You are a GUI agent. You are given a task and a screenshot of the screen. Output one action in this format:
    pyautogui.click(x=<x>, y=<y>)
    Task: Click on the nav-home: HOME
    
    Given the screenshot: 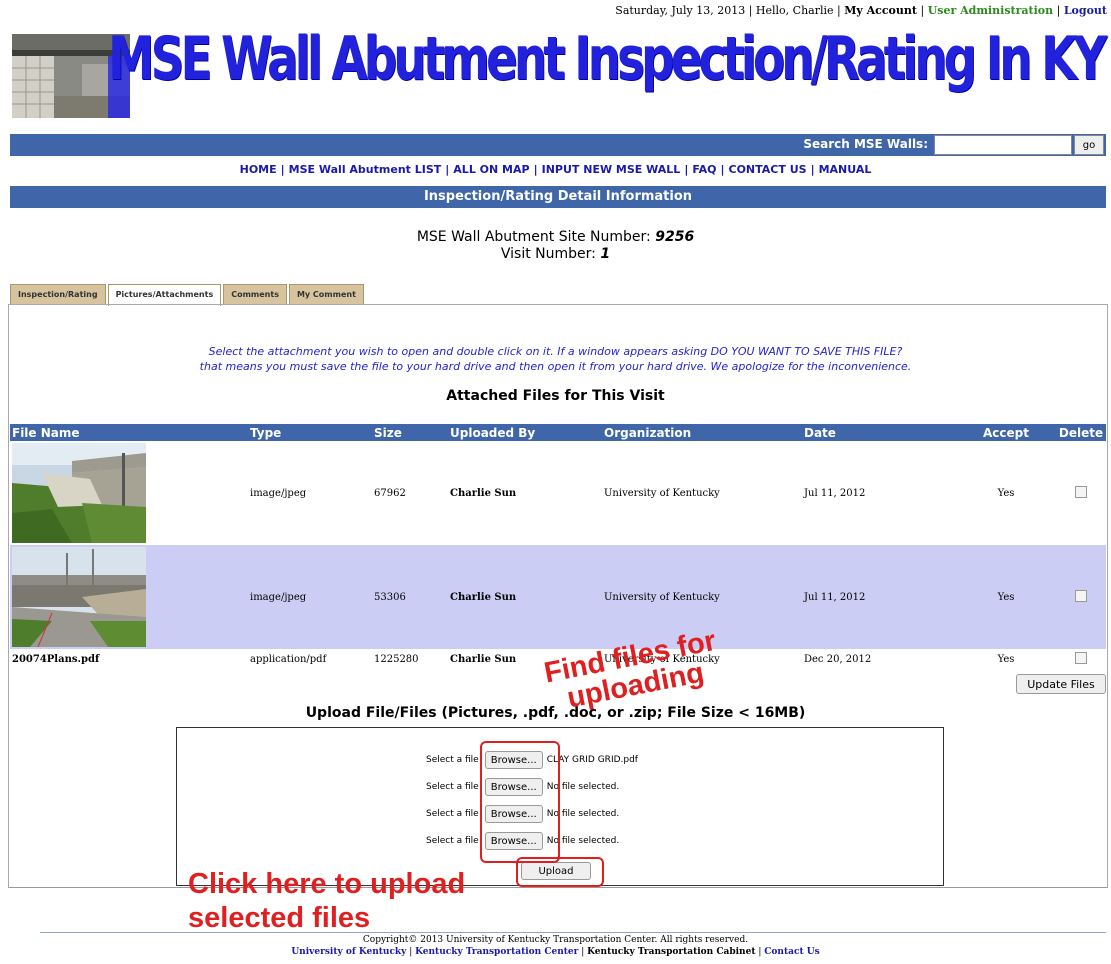 What is the action you would take?
    pyautogui.click(x=258, y=169)
    